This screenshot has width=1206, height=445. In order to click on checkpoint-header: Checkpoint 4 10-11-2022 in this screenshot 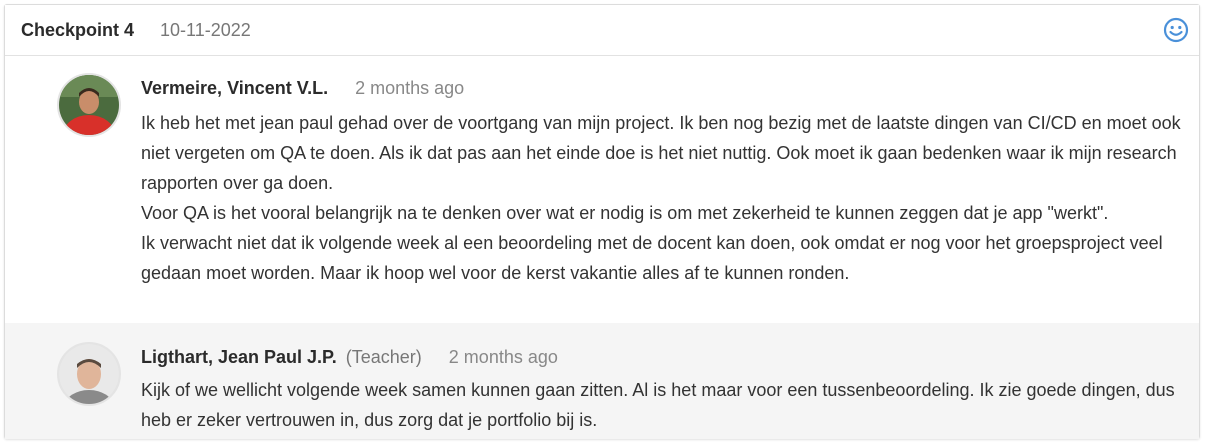, I will do `click(602, 30)`.